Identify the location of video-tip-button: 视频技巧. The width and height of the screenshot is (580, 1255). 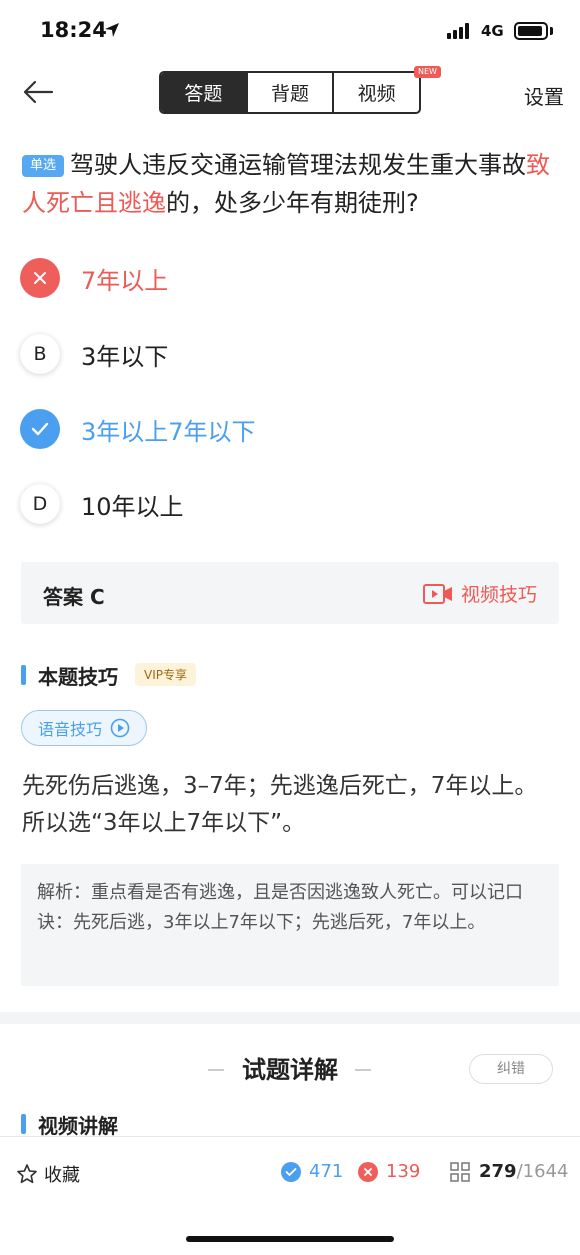
(479, 593).